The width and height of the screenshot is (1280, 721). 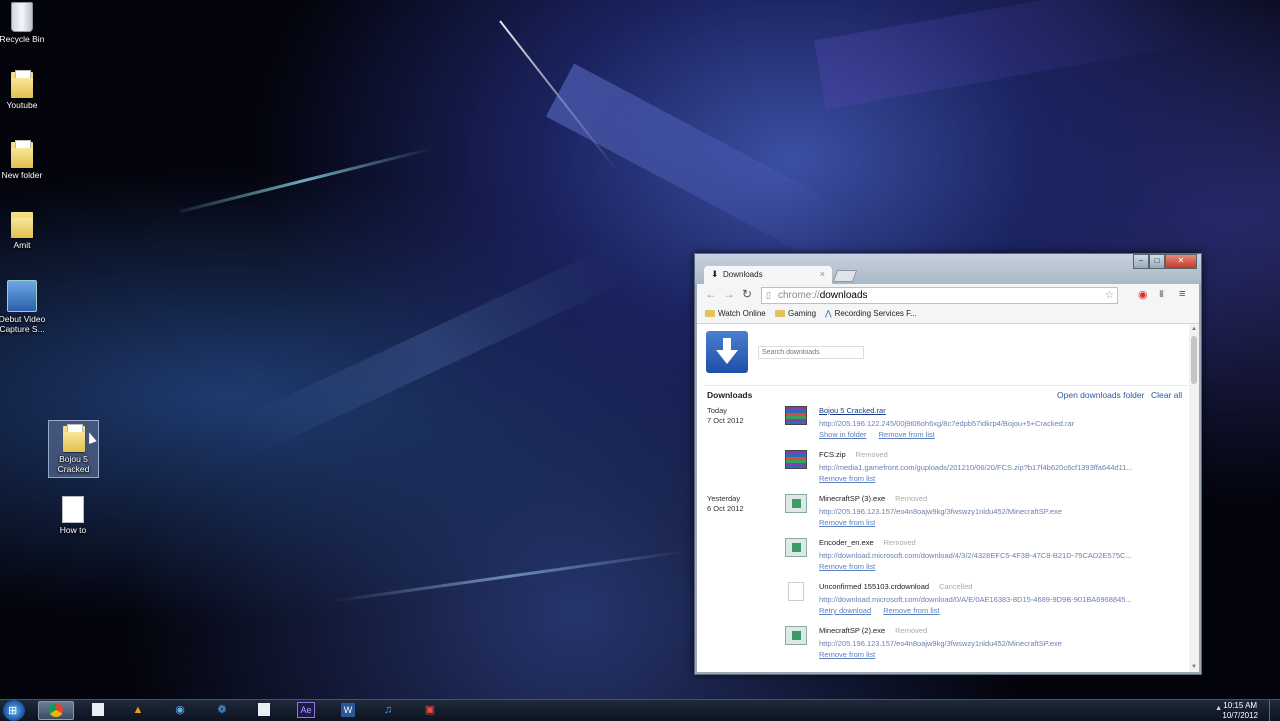 I want to click on windows-logo-icon: ⊞, so click(x=13, y=711).